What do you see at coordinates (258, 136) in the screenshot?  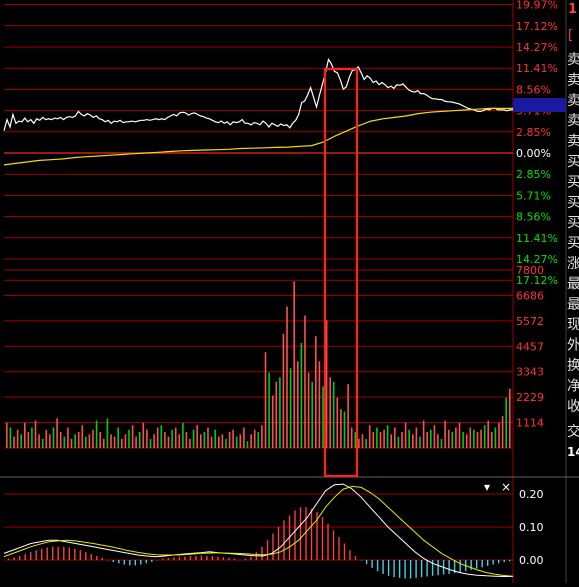 I see `average-price-line` at bounding box center [258, 136].